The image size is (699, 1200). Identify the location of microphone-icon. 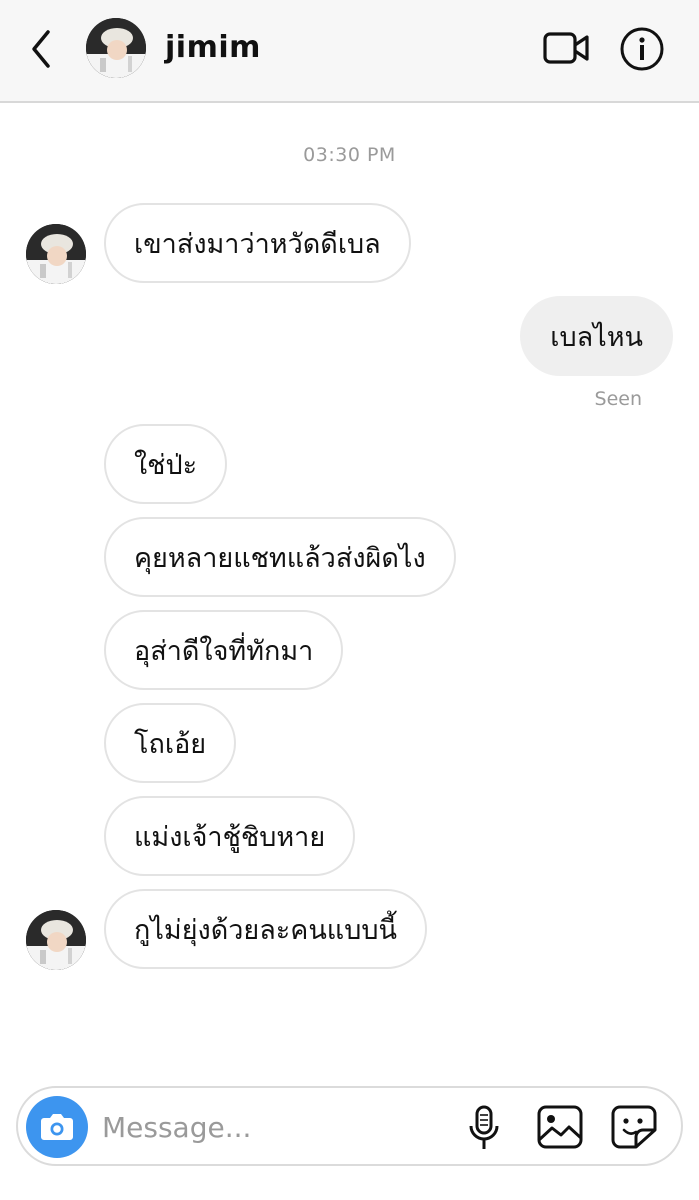
(484, 1127).